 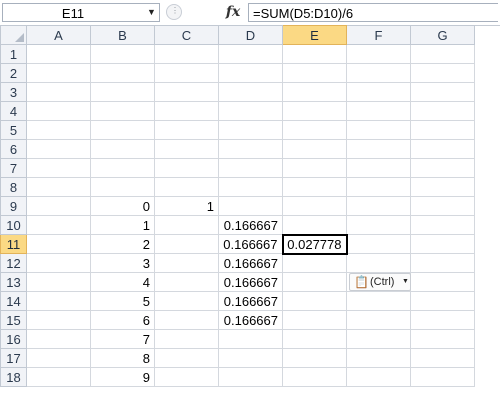 I want to click on cell-c9: 1, so click(x=186, y=206).